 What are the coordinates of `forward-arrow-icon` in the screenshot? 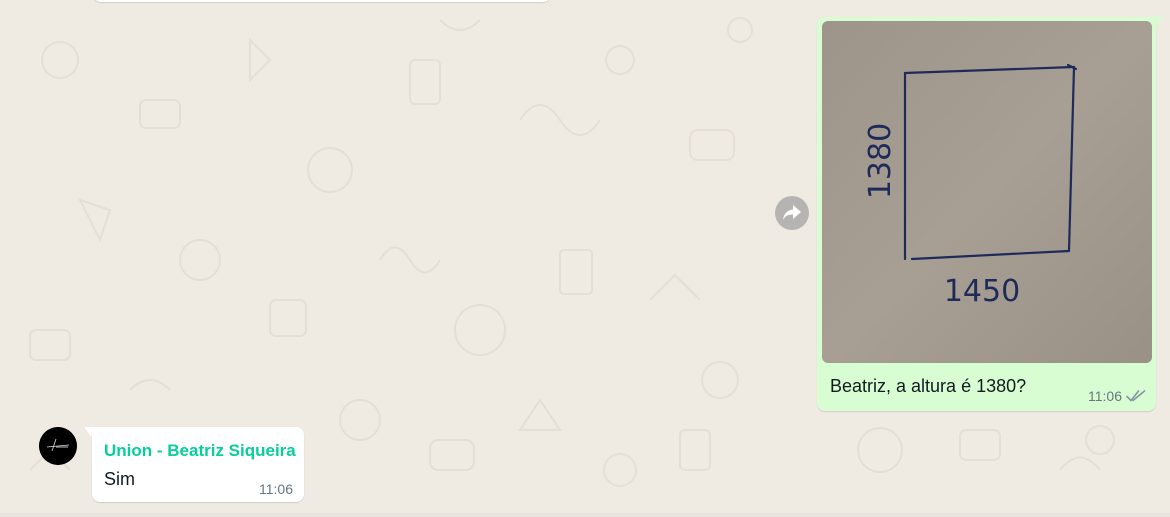 It's located at (792, 212).